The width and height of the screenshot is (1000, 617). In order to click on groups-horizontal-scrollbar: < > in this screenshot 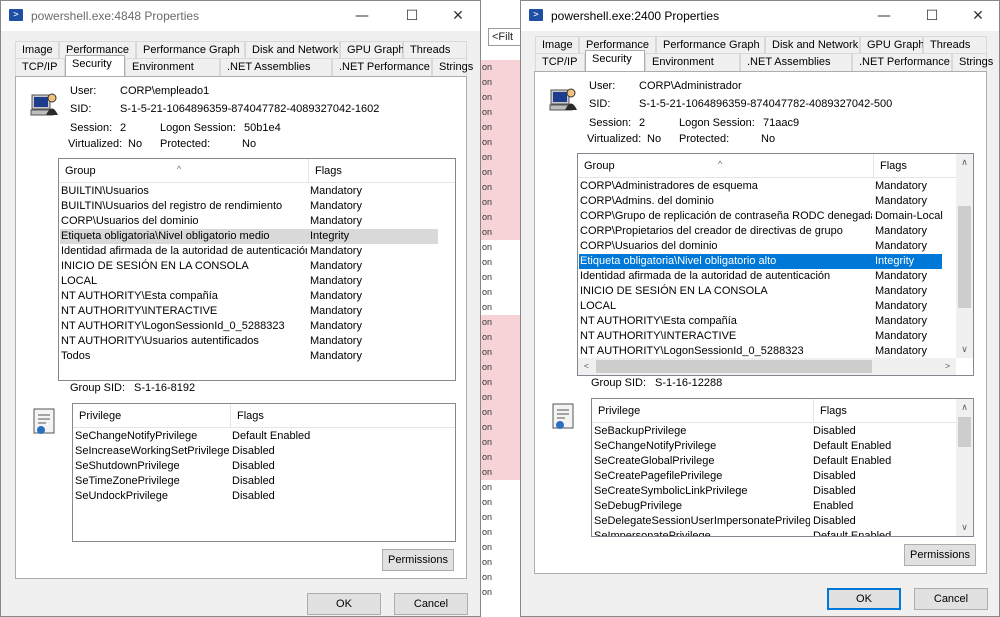, I will do `click(767, 366)`.